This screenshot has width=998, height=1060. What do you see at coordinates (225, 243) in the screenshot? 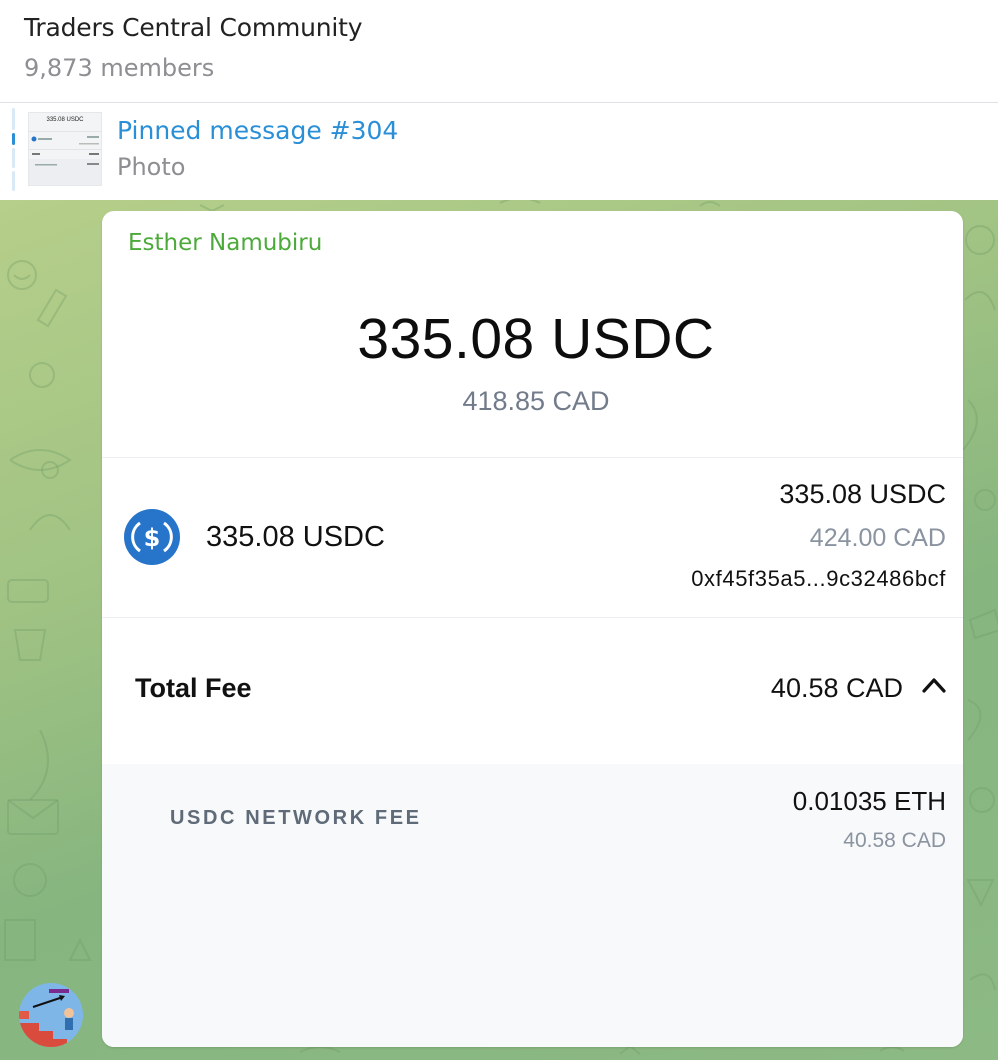
I see `sender-name: Esther Namubiru` at bounding box center [225, 243].